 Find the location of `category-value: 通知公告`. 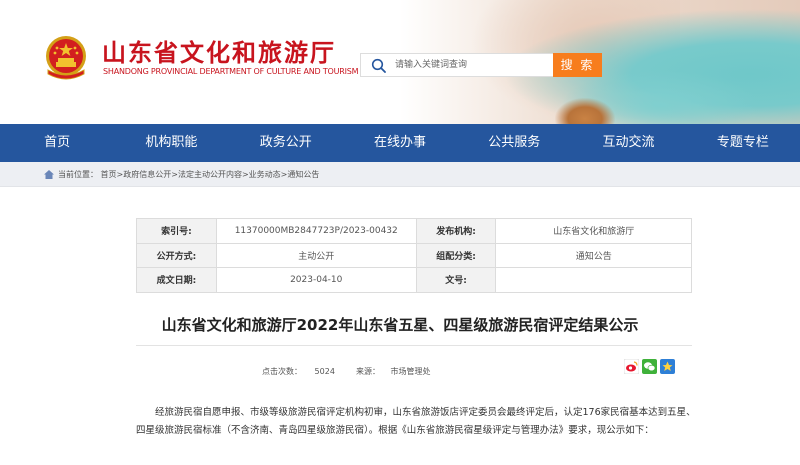

category-value: 通知公告 is located at coordinates (593, 255).